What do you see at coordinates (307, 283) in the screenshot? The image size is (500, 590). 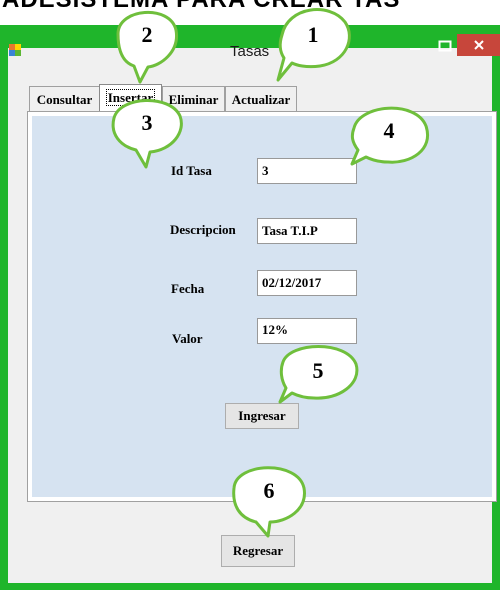 I see `date-field: 02/12/2017` at bounding box center [307, 283].